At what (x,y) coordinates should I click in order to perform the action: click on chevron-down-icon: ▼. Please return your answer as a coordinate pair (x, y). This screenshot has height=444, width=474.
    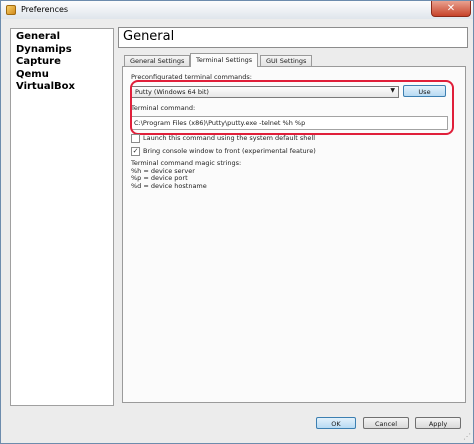
    Looking at the image, I should click on (392, 90).